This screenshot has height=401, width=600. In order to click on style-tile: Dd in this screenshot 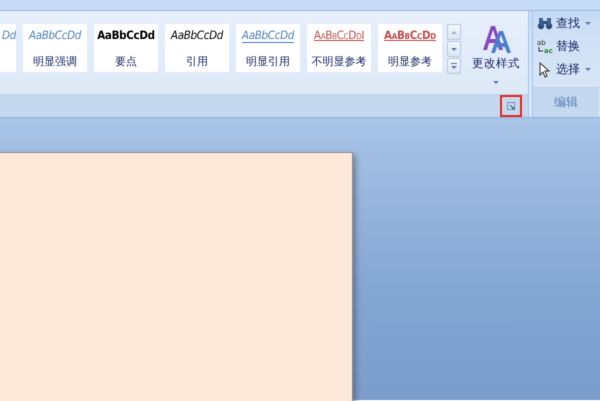, I will do `click(8, 48)`.